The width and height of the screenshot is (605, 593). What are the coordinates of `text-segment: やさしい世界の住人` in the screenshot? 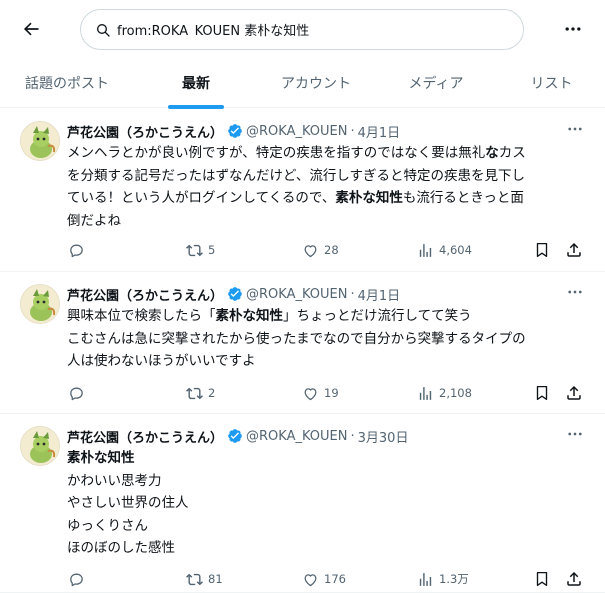 It's located at (128, 503).